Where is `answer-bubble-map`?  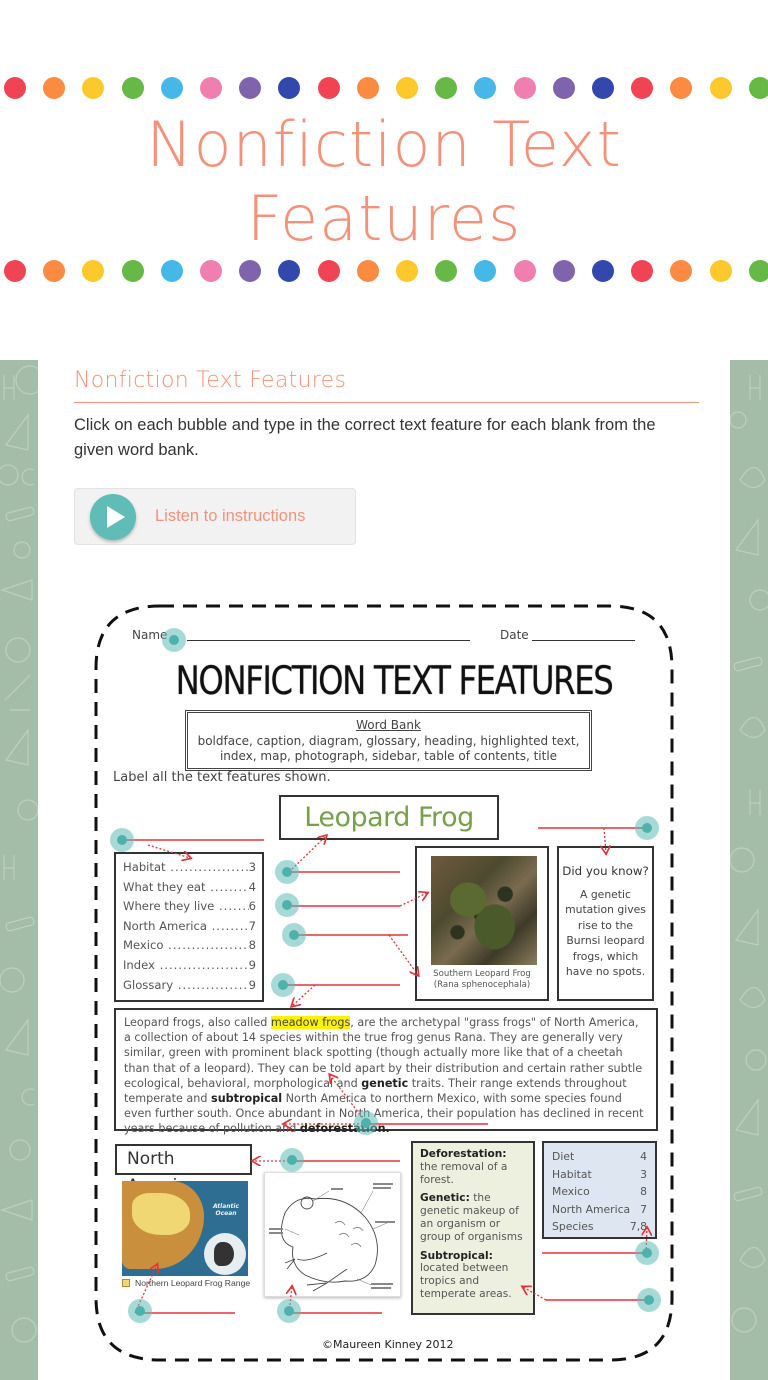
answer-bubble-map is located at coordinates (140, 1311).